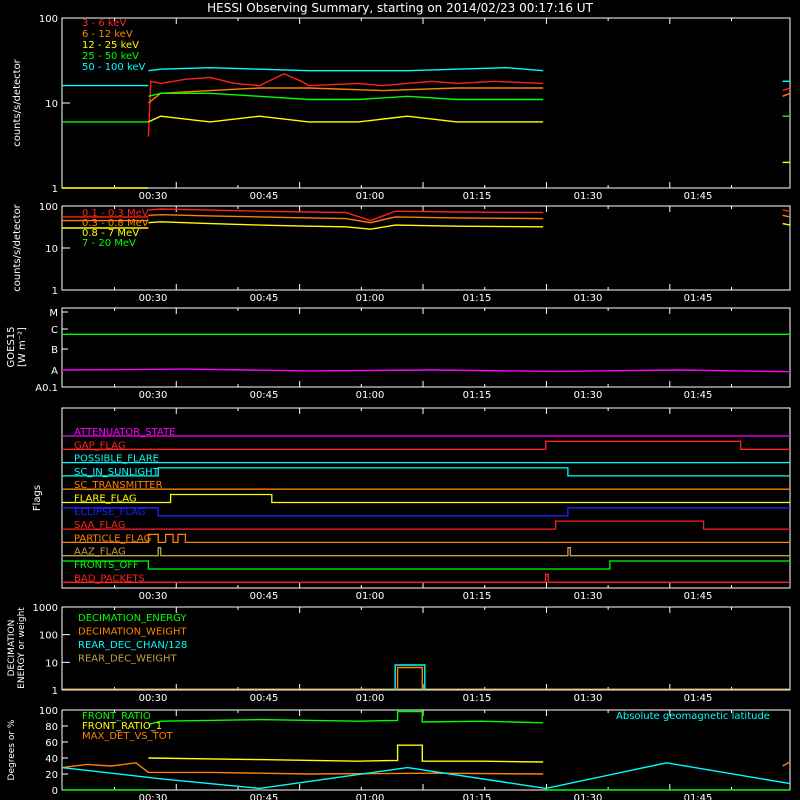 The image size is (800, 800). What do you see at coordinates (54, 350) in the screenshot?
I see `y-tick-label: B` at bounding box center [54, 350].